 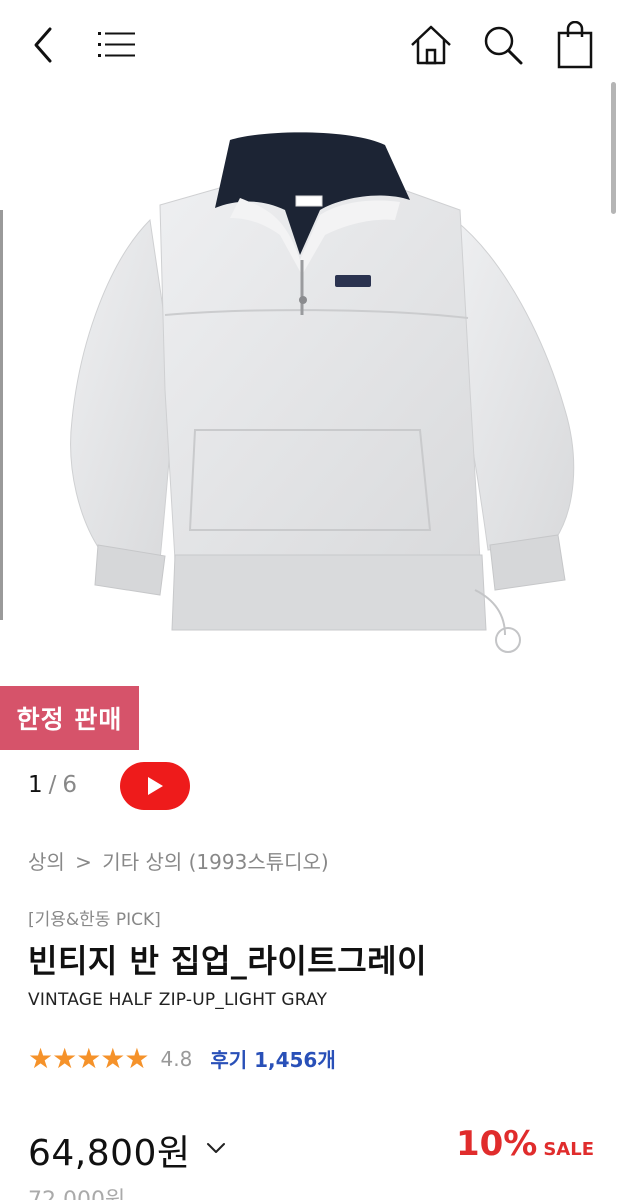 I want to click on menu-button, so click(x=117, y=45).